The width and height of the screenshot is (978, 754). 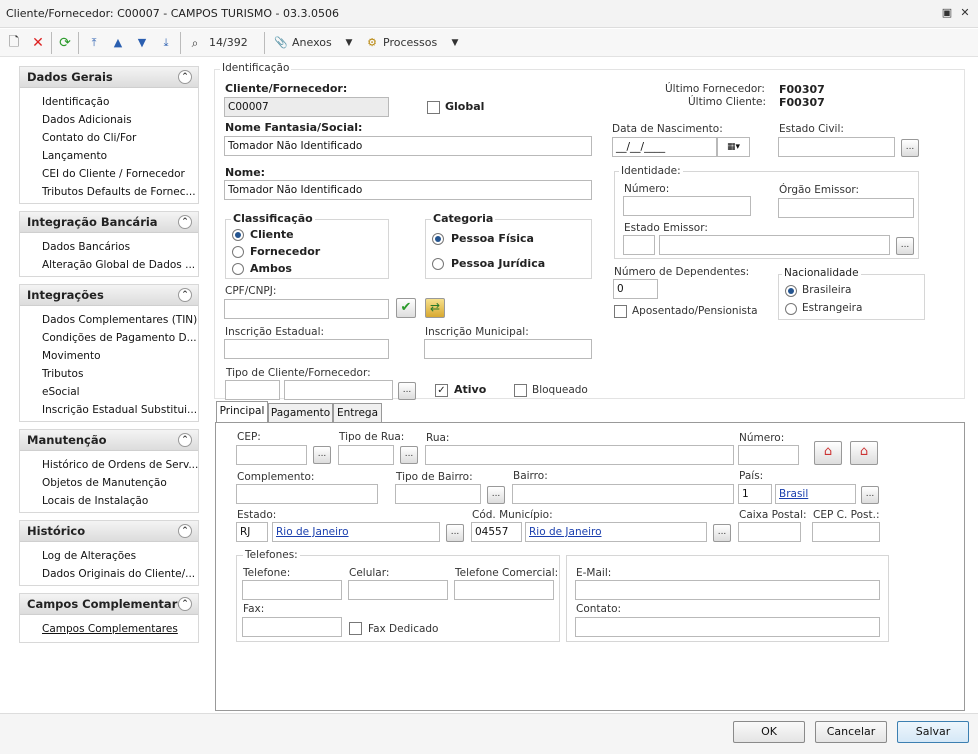 I want to click on estado-emissor-name, so click(x=774, y=245).